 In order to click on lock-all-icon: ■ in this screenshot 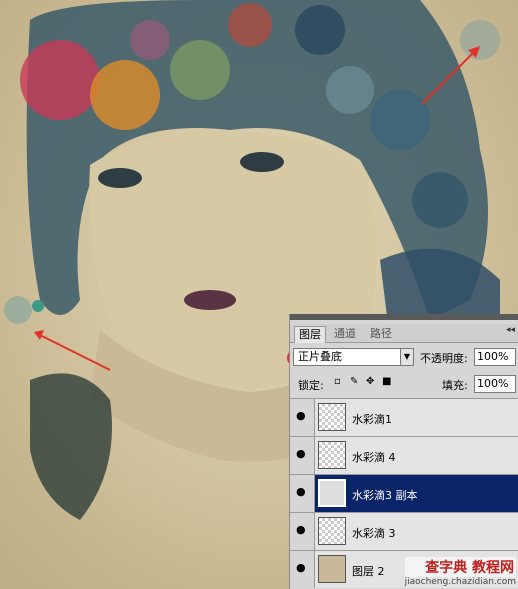, I will do `click(387, 382)`.